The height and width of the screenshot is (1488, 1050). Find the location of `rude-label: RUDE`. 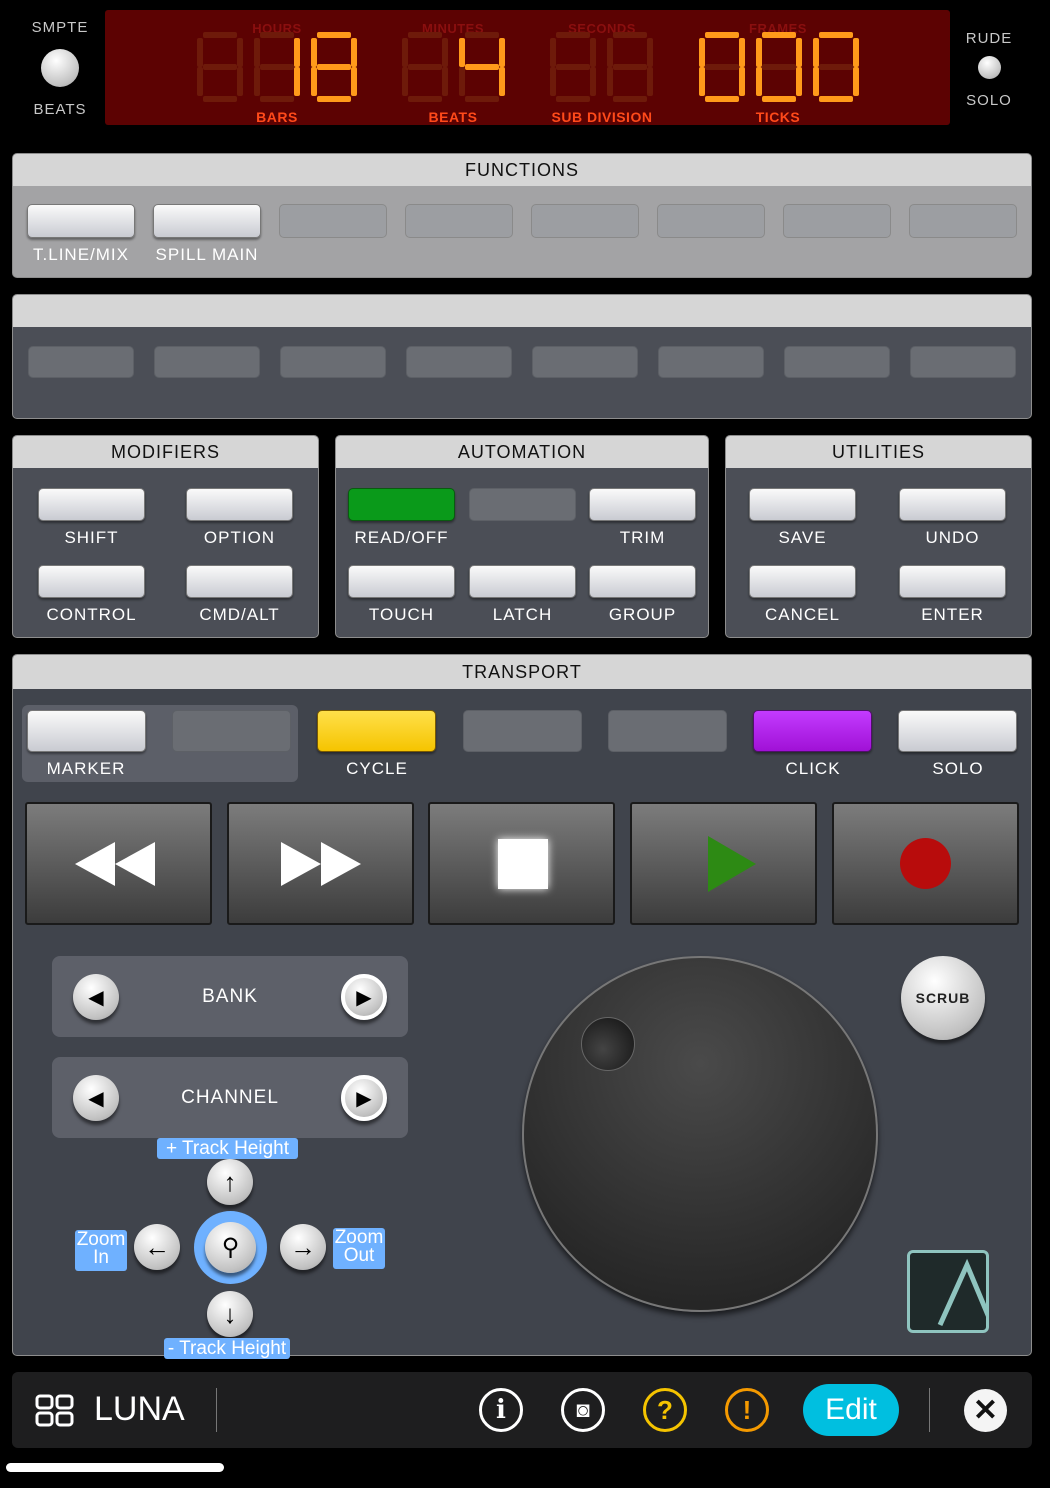

rude-label: RUDE is located at coordinates (989, 38).